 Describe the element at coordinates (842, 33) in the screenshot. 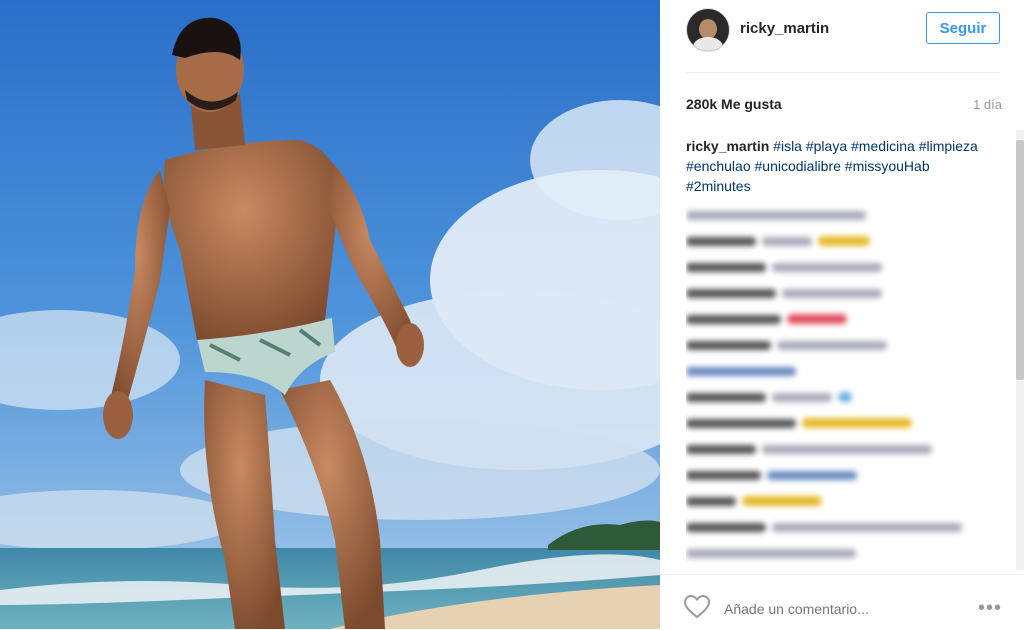

I see `post-header: ricky_martin Seguir` at that location.